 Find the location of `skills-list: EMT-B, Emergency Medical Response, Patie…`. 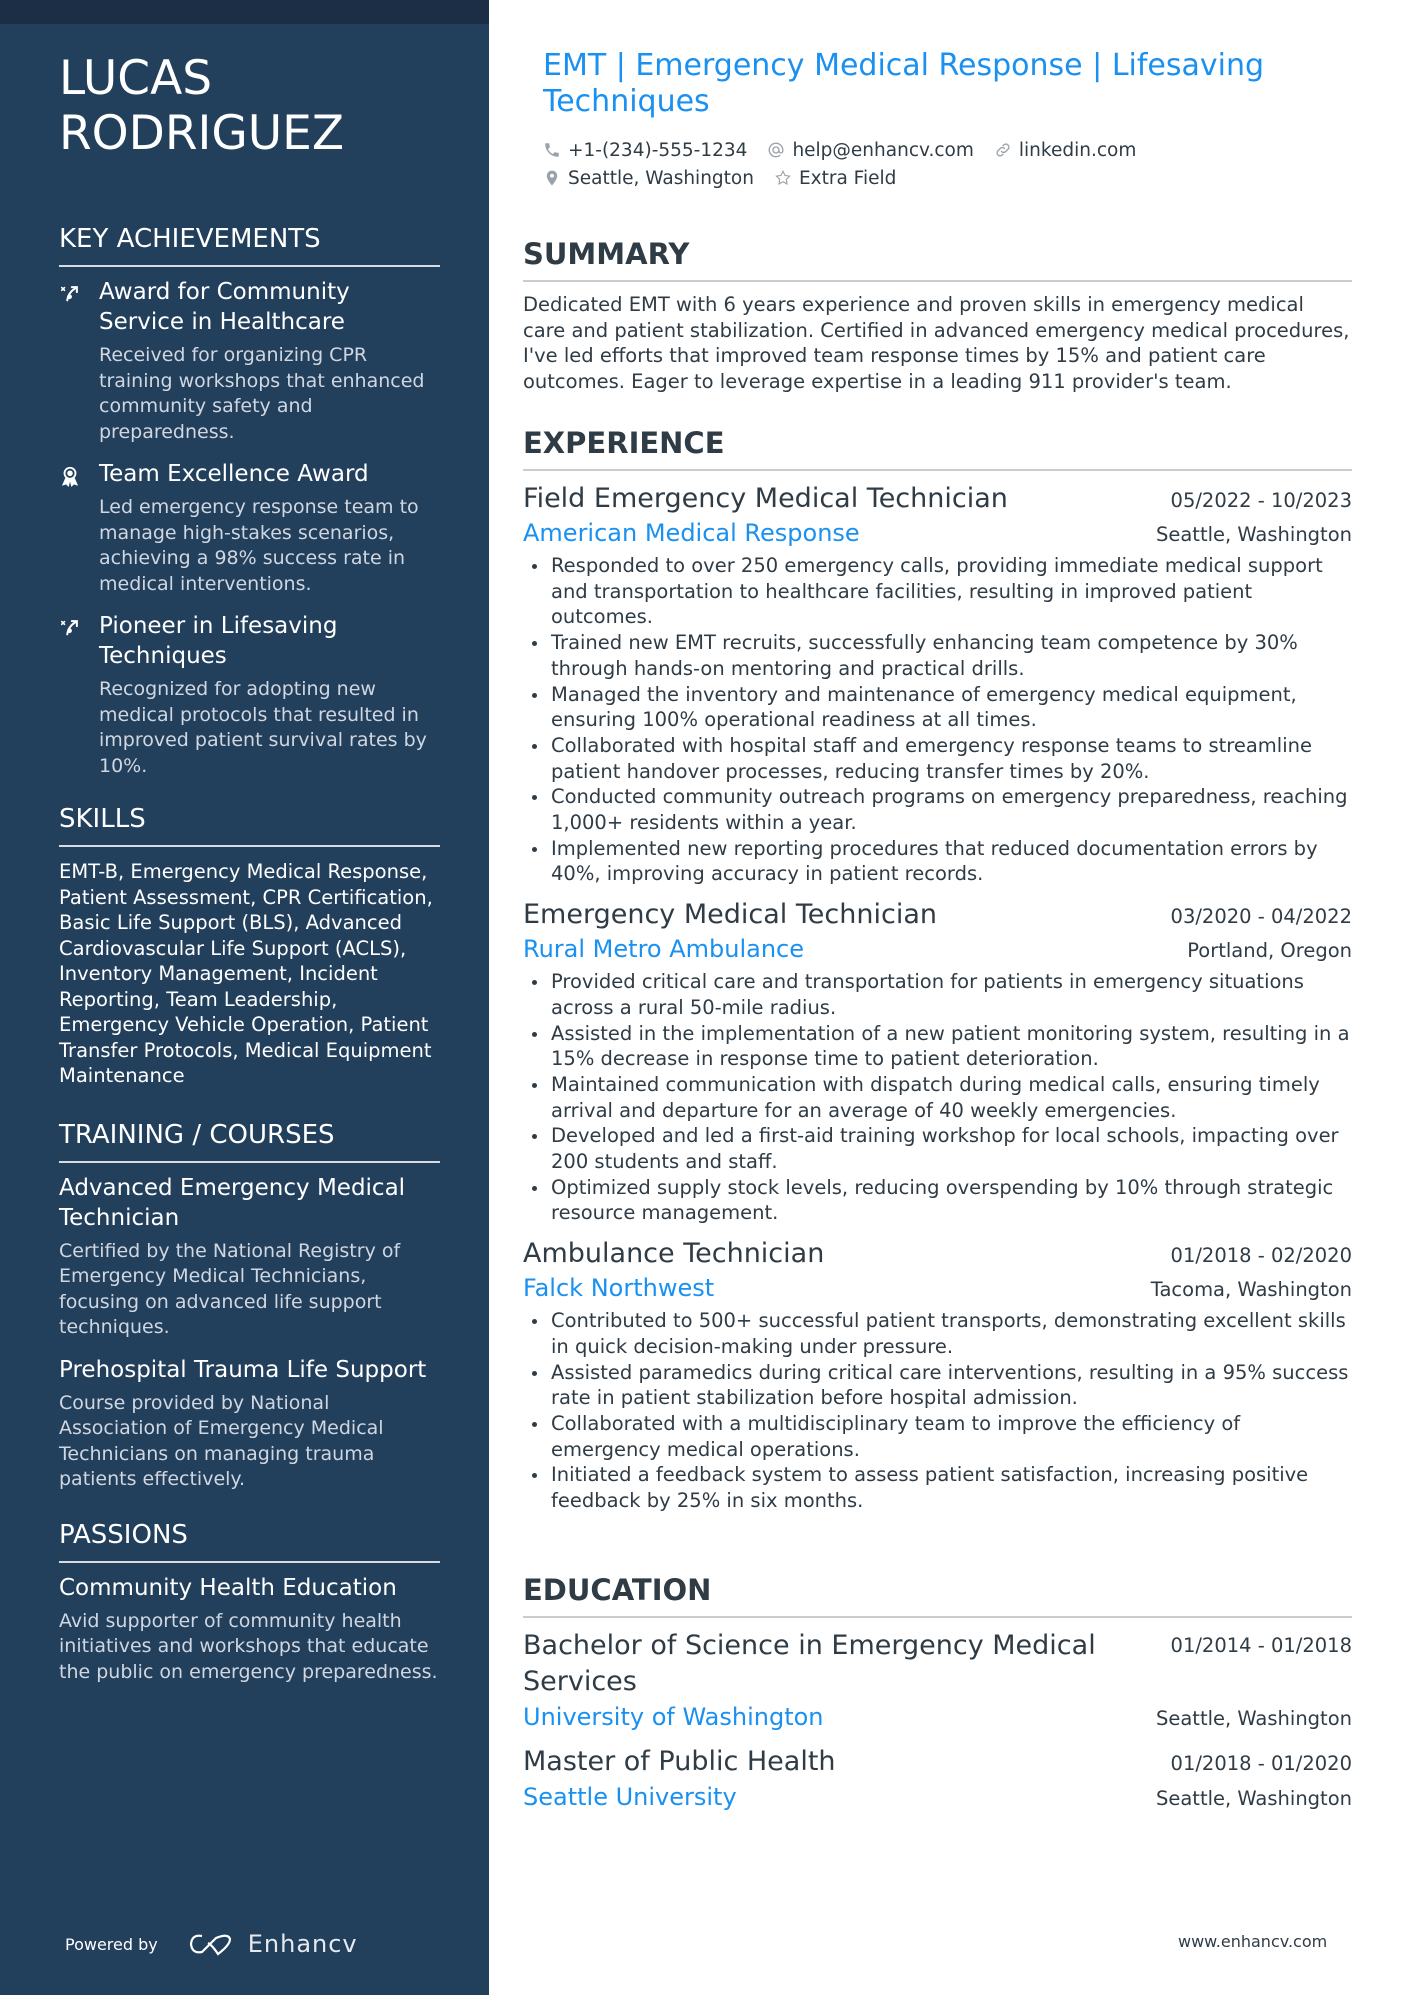

skills-list: EMT-B, Emergency Medical Response, Patie… is located at coordinates (246, 973).